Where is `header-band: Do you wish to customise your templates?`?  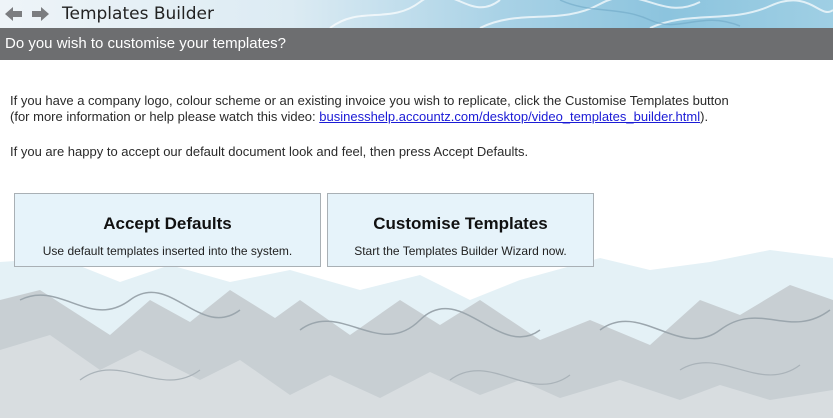 header-band: Do you wish to customise your templates? is located at coordinates (416, 44).